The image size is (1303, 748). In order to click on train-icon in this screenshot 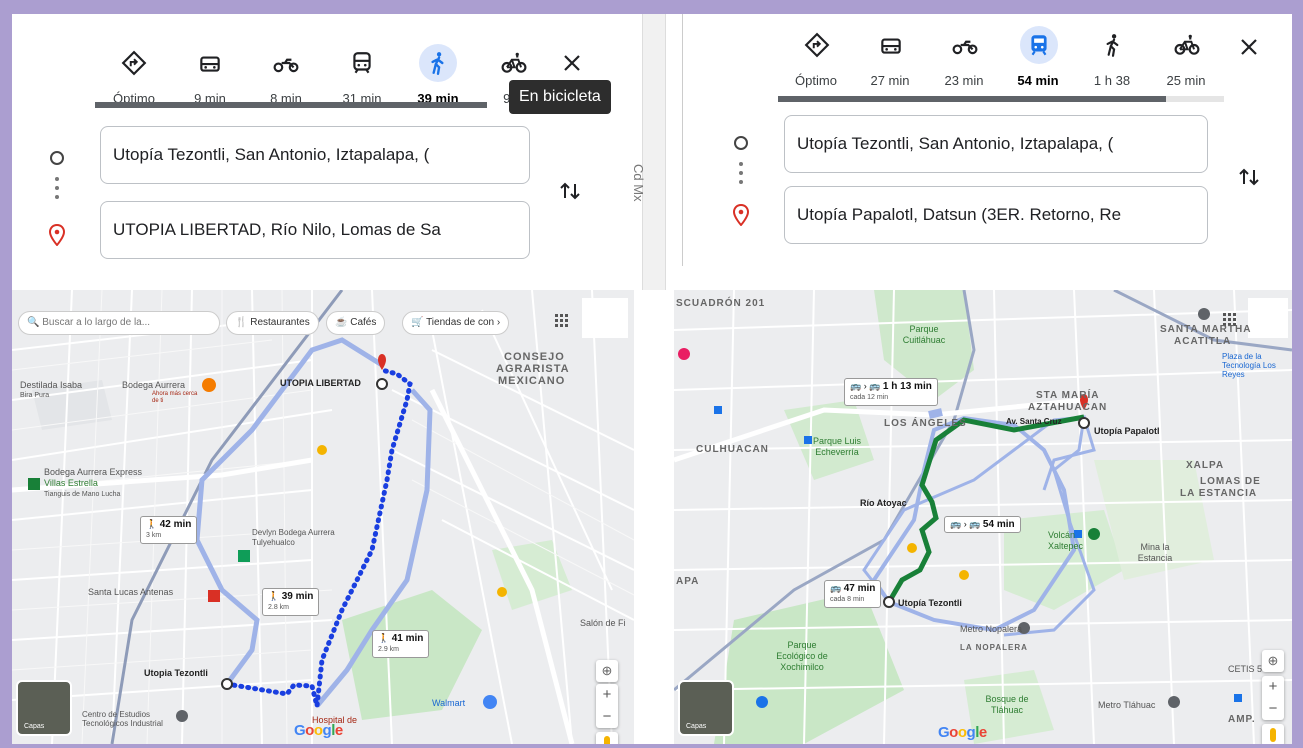, I will do `click(362, 63)`.